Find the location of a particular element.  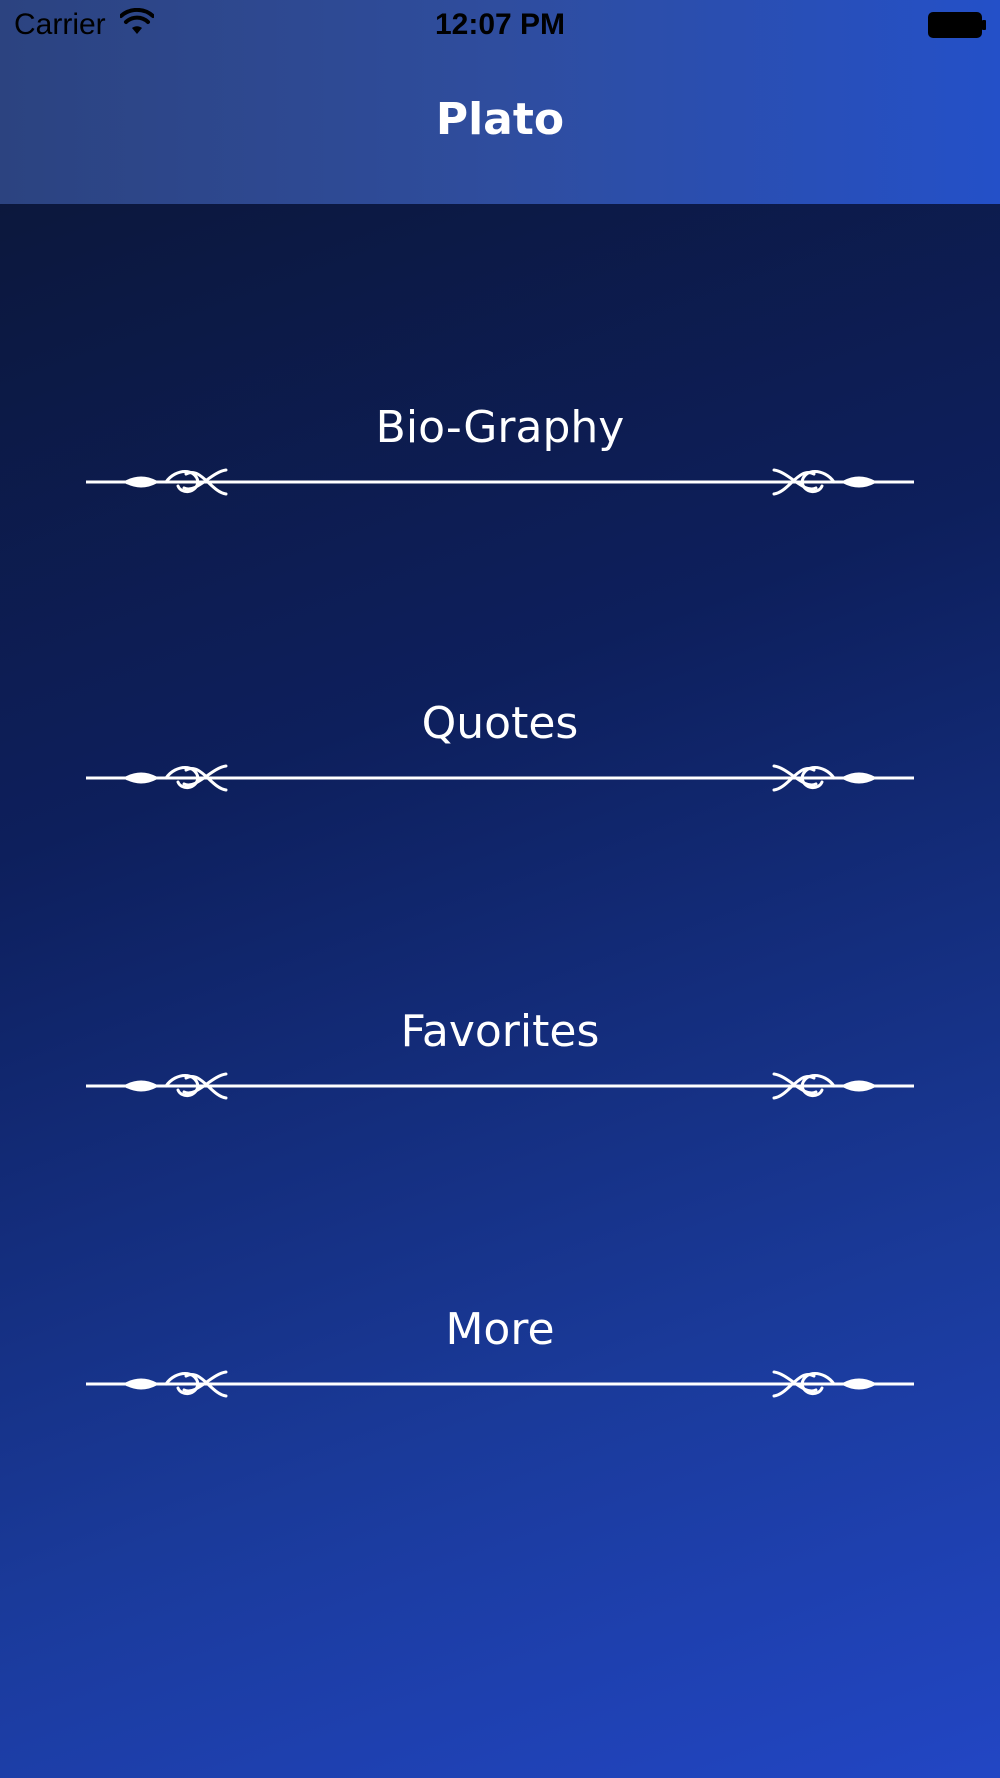

menu-item-label: More is located at coordinates (500, 1329).